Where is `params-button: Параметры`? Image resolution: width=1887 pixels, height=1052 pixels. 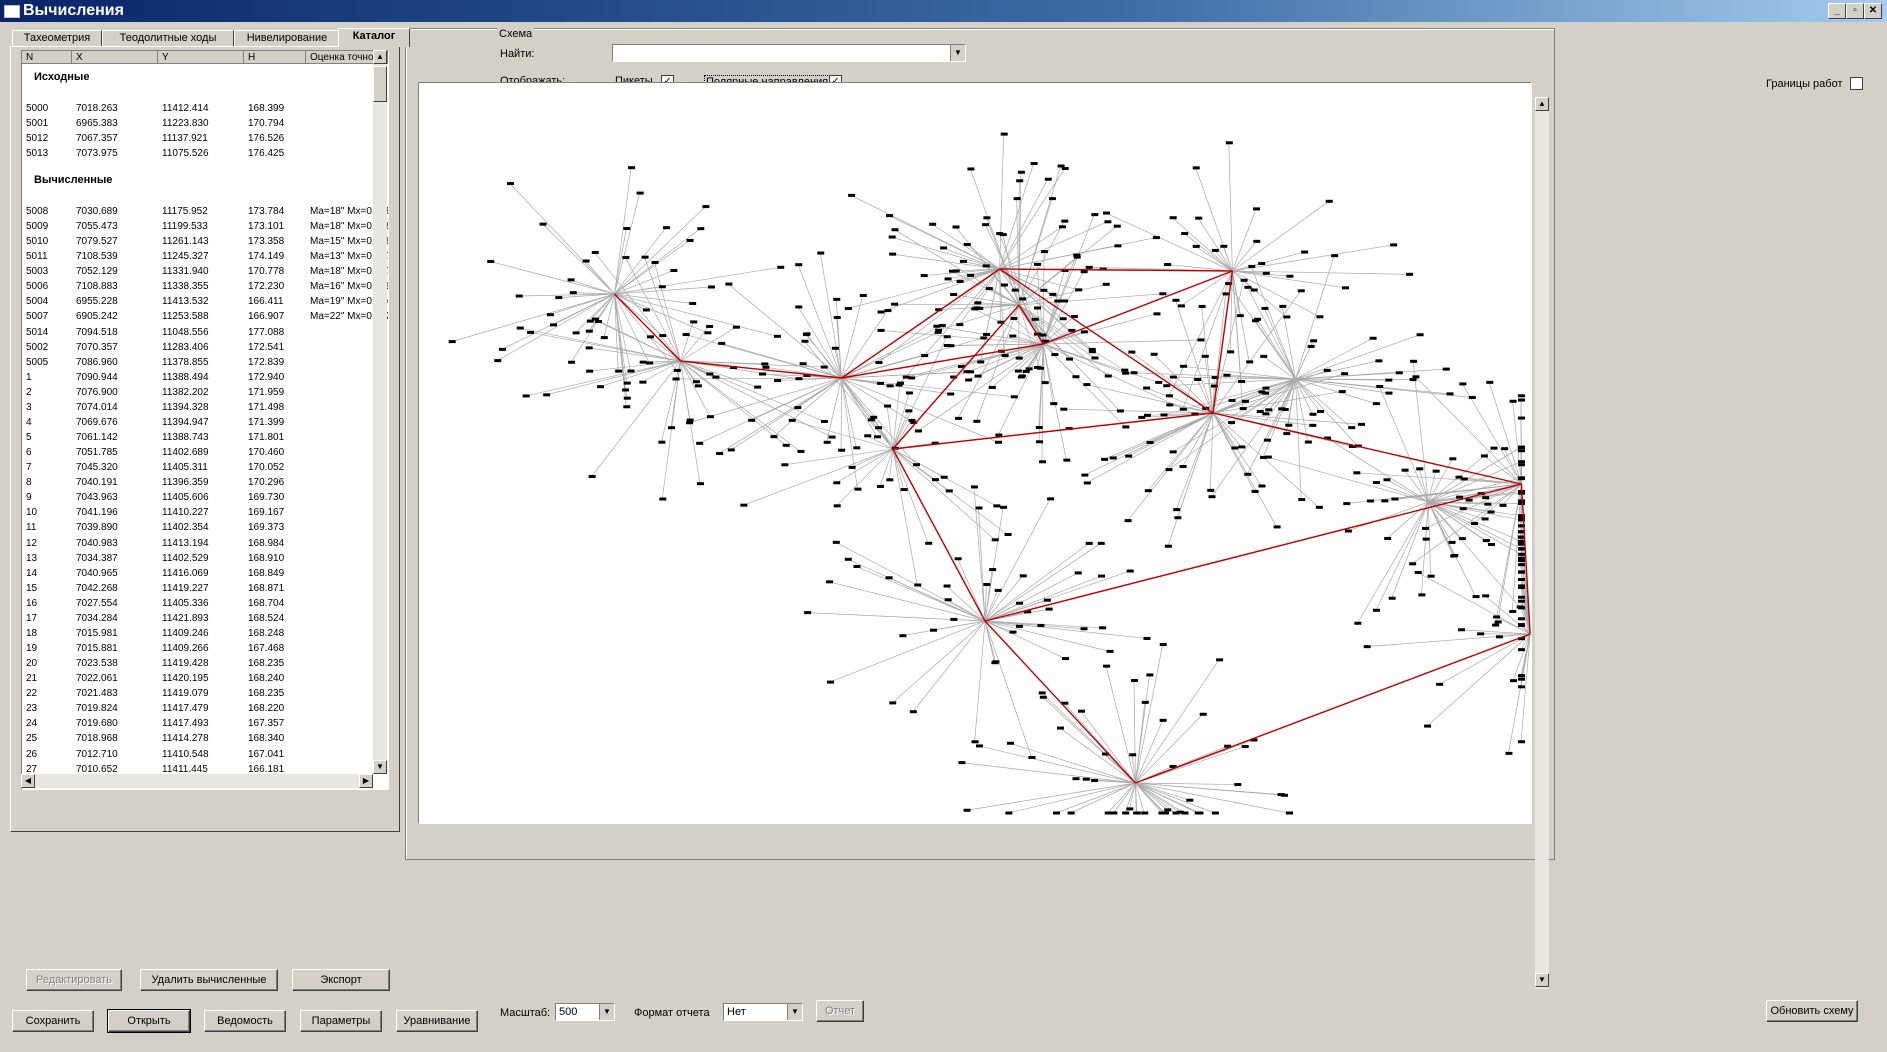
params-button: Параметры is located at coordinates (341, 1021).